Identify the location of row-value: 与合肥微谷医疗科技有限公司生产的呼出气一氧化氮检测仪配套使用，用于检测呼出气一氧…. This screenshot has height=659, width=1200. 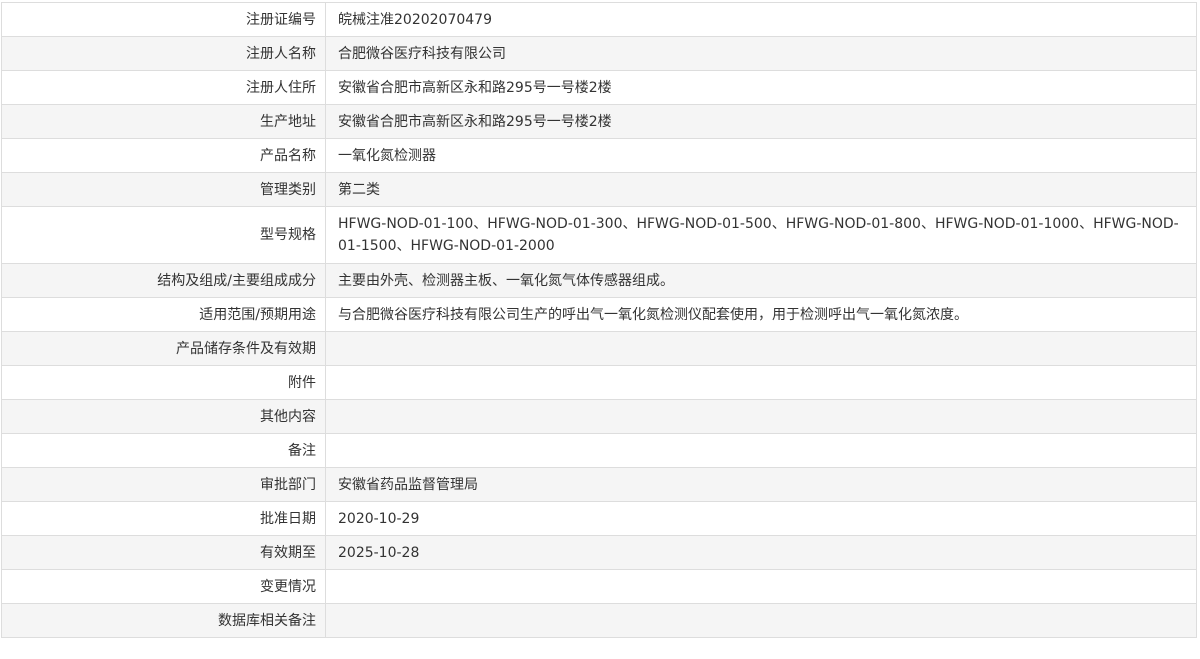
(761, 314).